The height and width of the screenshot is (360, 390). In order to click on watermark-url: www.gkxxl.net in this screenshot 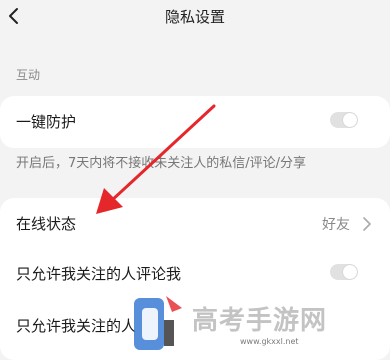, I will do `click(269, 341)`.